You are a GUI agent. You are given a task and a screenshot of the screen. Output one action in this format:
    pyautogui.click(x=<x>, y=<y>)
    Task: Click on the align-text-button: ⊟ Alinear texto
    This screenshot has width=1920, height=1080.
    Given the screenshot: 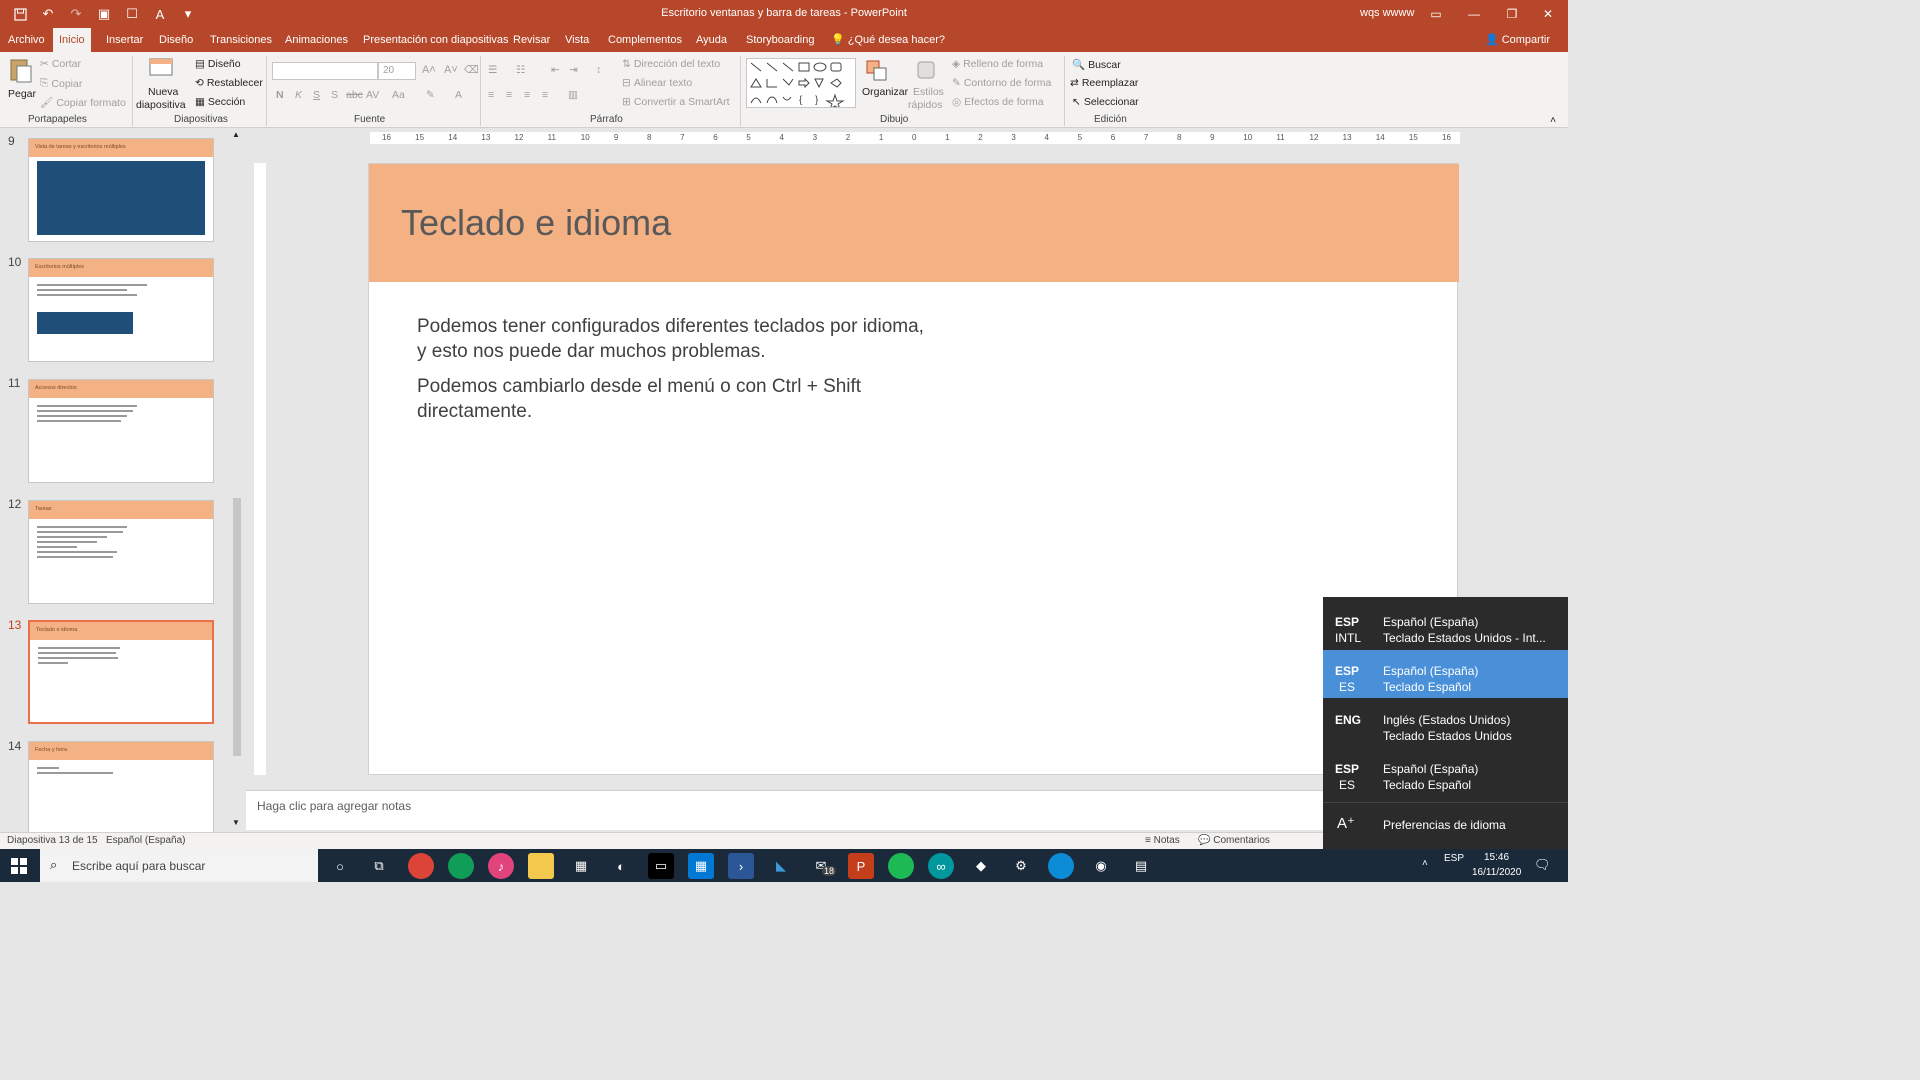 What is the action you would take?
    pyautogui.click(x=657, y=83)
    